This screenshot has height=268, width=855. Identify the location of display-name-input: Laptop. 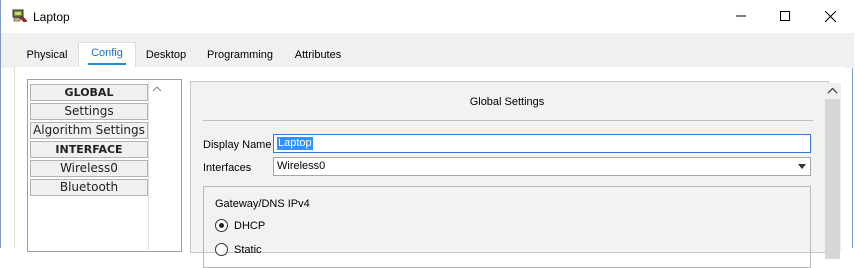
(542, 143).